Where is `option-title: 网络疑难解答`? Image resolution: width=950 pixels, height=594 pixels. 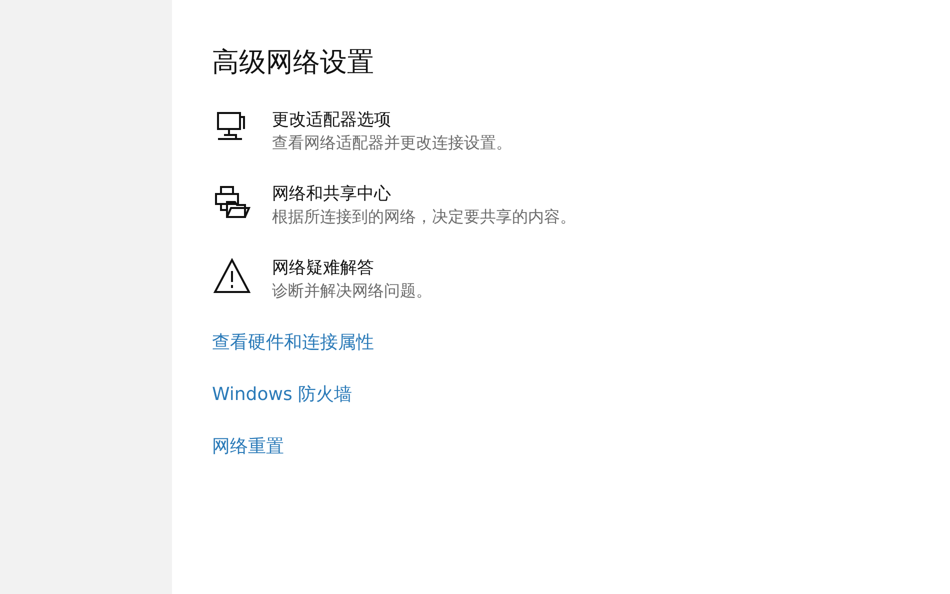 option-title: 网络疑难解答 is located at coordinates (352, 267).